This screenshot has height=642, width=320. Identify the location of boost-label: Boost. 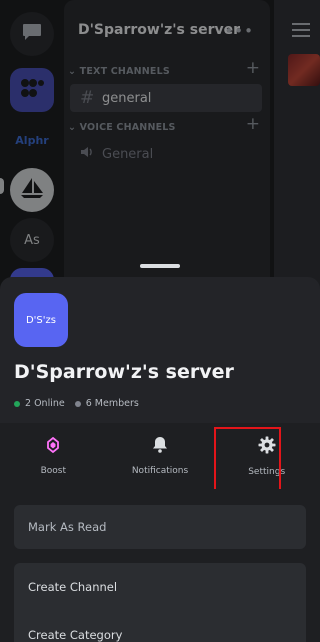
(53, 470).